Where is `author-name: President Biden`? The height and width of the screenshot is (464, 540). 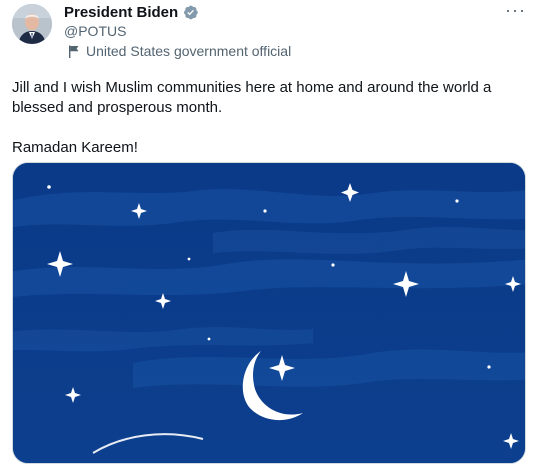
author-name: President Biden is located at coordinates (121, 12).